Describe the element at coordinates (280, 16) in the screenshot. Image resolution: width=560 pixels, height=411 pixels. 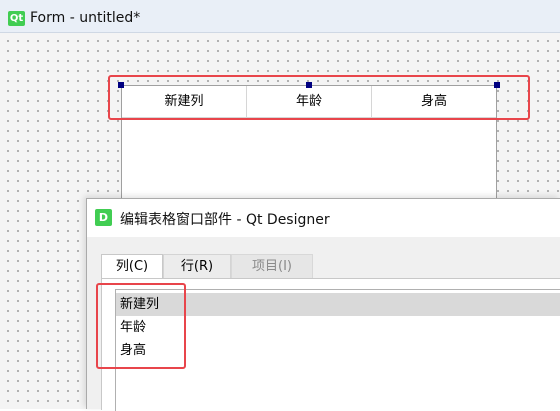
I see `form-titlebar: Qt Form - untitled*` at that location.